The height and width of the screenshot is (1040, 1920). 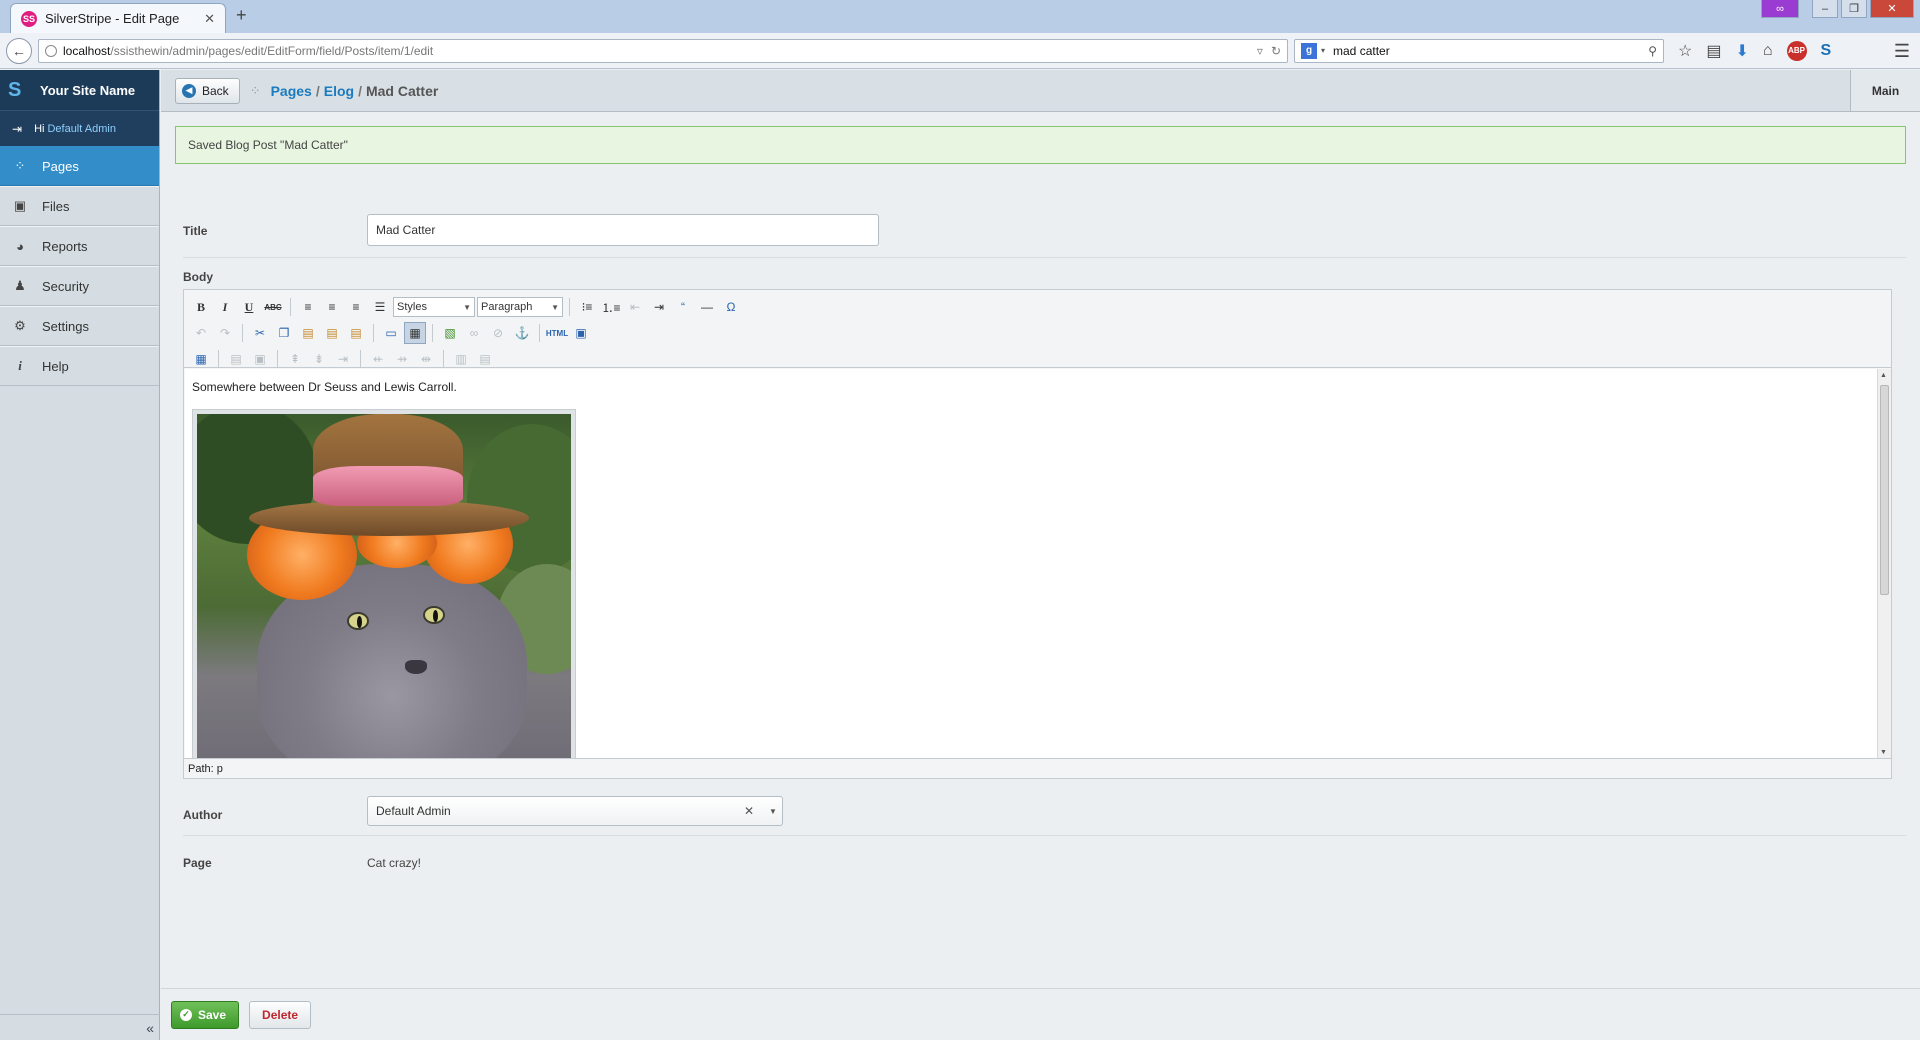 What do you see at coordinates (611, 307) in the screenshot?
I see `numbered-list-icon: ⒈≡` at bounding box center [611, 307].